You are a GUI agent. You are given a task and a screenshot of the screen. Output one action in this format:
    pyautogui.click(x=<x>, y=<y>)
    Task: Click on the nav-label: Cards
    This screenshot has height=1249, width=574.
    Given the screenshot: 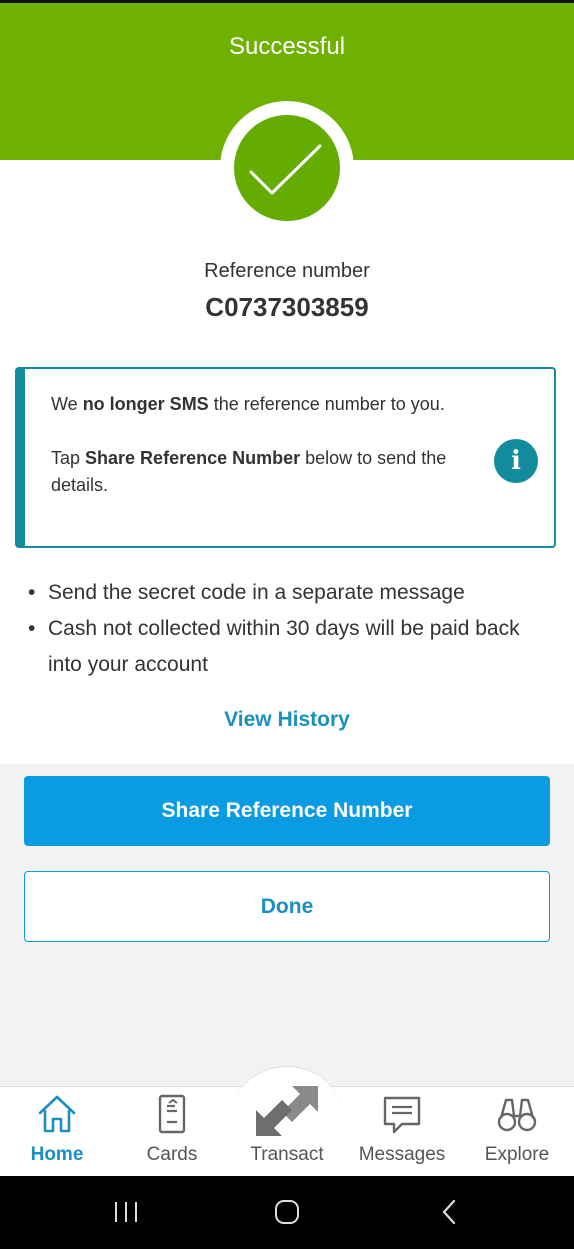 What is the action you would take?
    pyautogui.click(x=172, y=1154)
    